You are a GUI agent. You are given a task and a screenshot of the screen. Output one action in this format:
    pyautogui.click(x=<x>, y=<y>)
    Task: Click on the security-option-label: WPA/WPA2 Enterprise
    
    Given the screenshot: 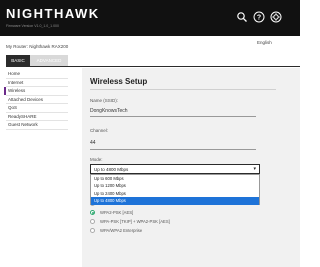 What is the action you would take?
    pyautogui.click(x=121, y=230)
    